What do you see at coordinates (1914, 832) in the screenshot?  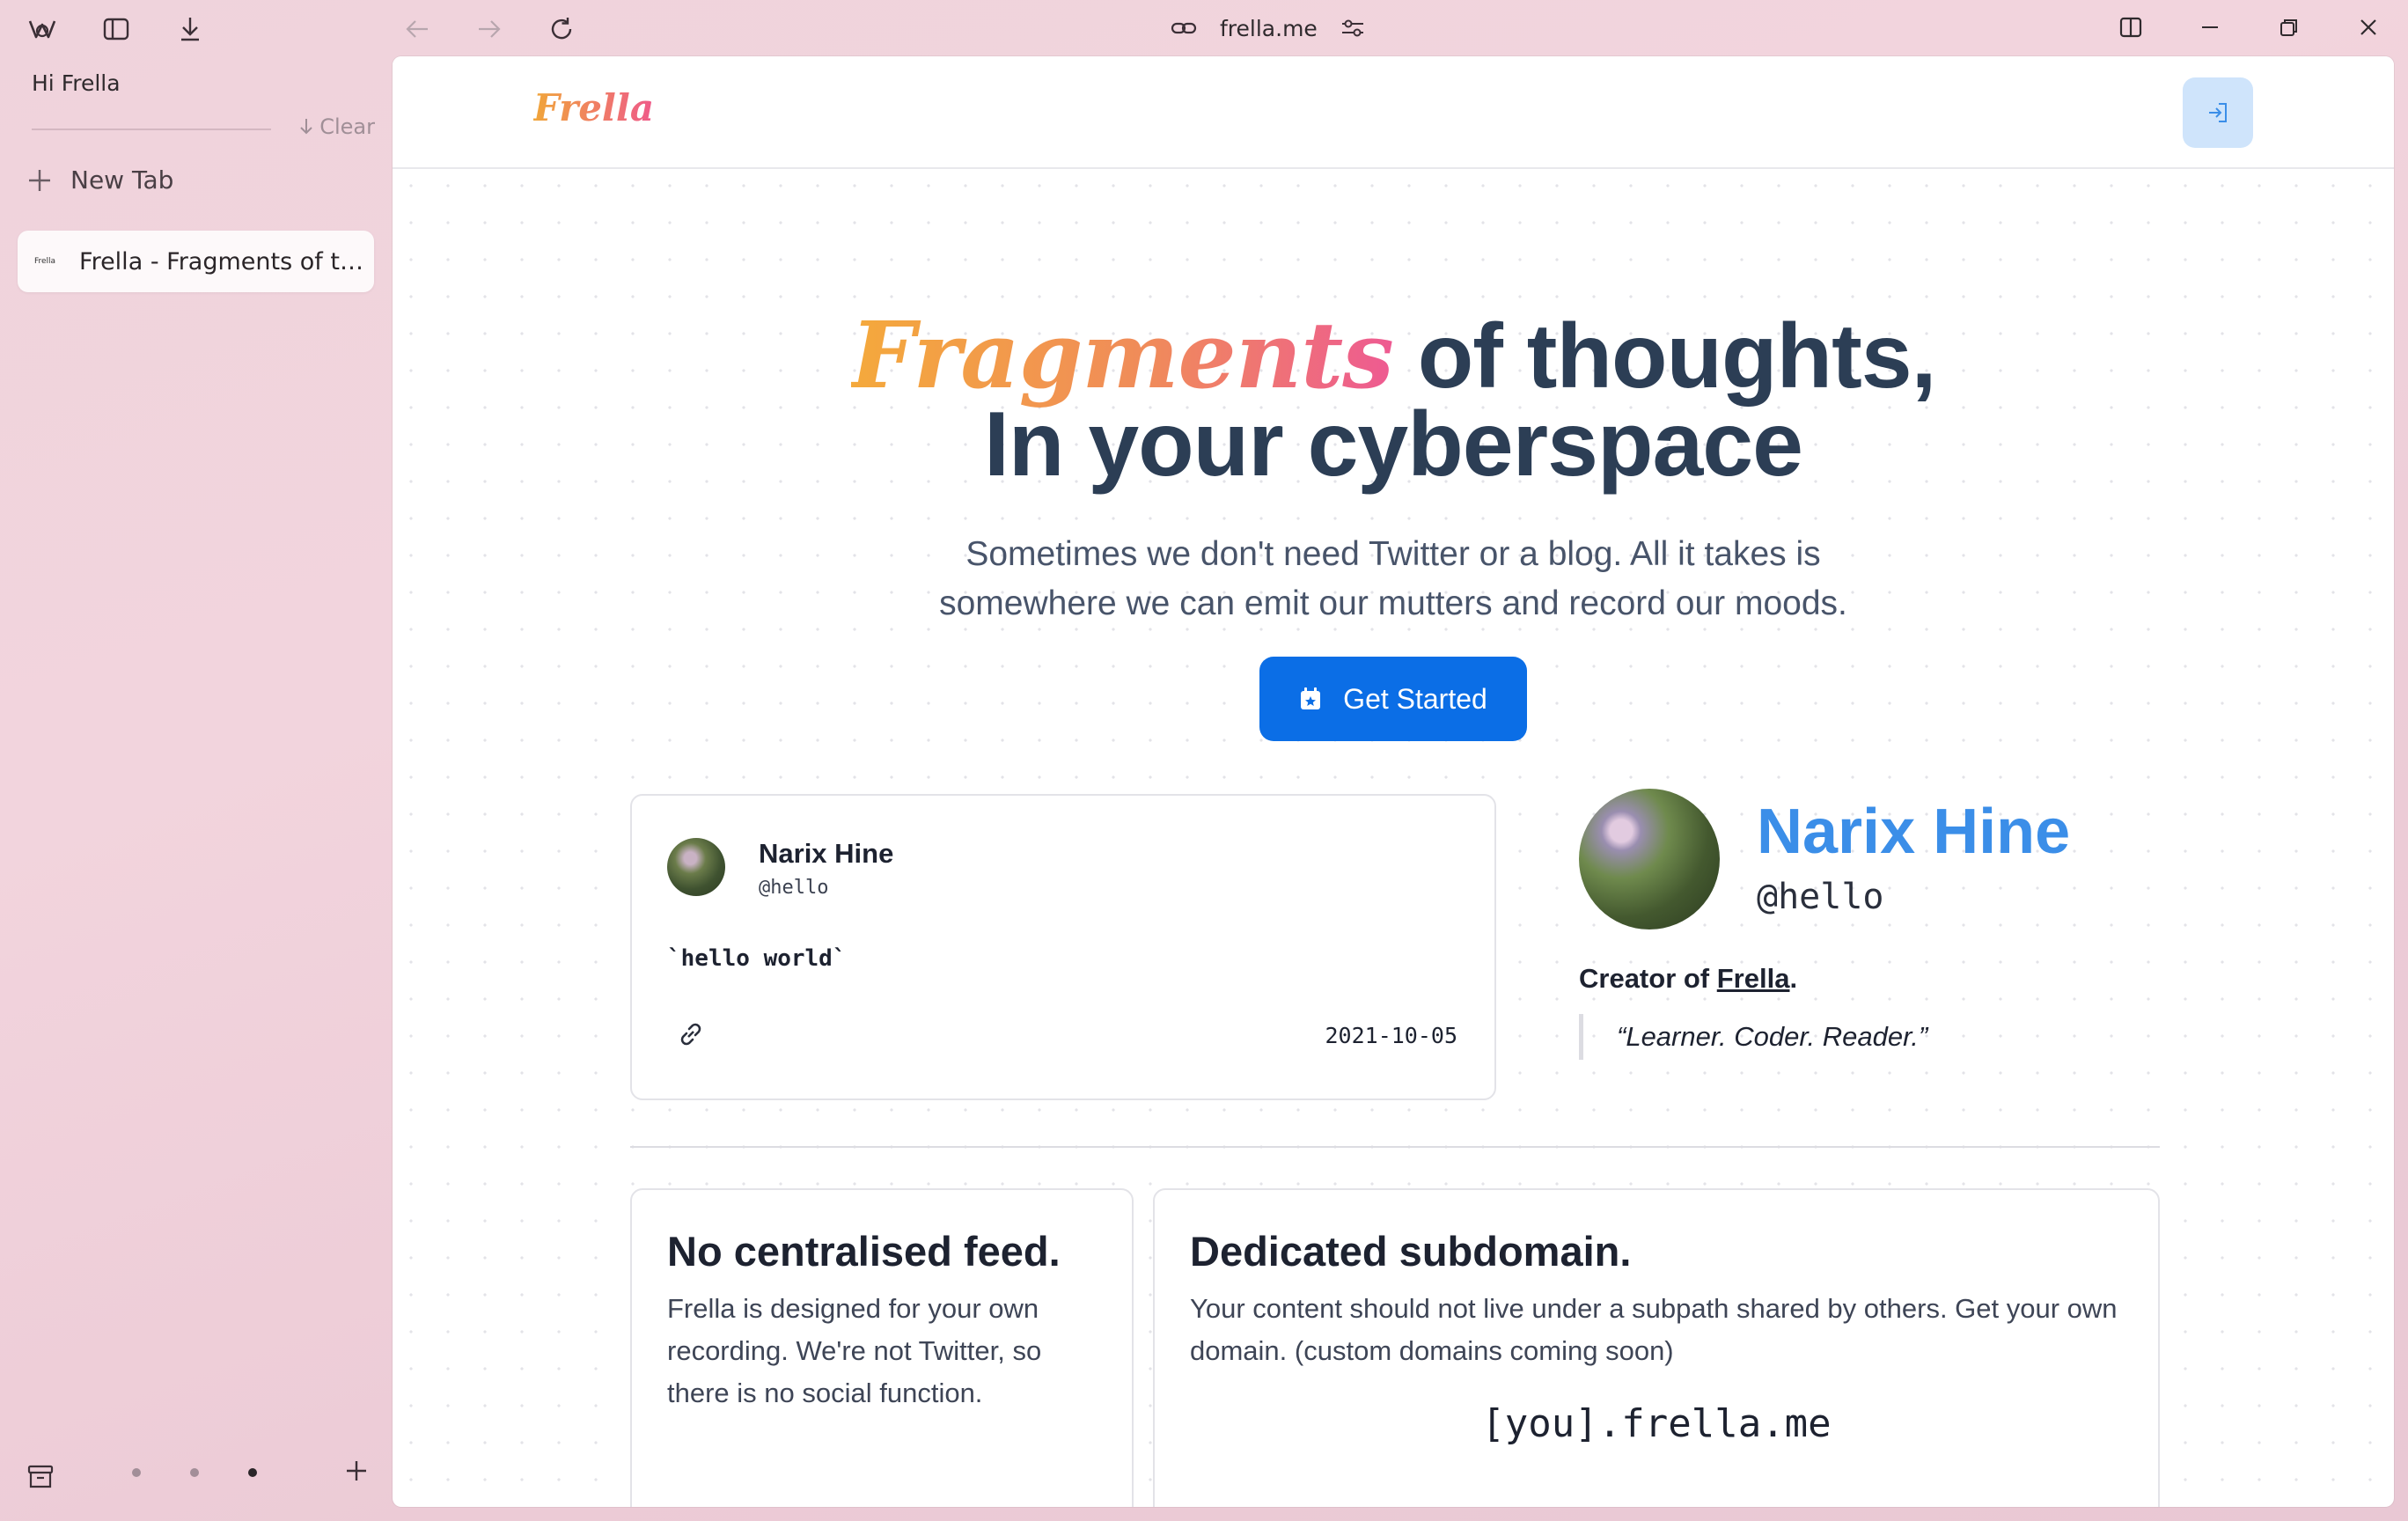 I see `profile-name: Narix Hine` at bounding box center [1914, 832].